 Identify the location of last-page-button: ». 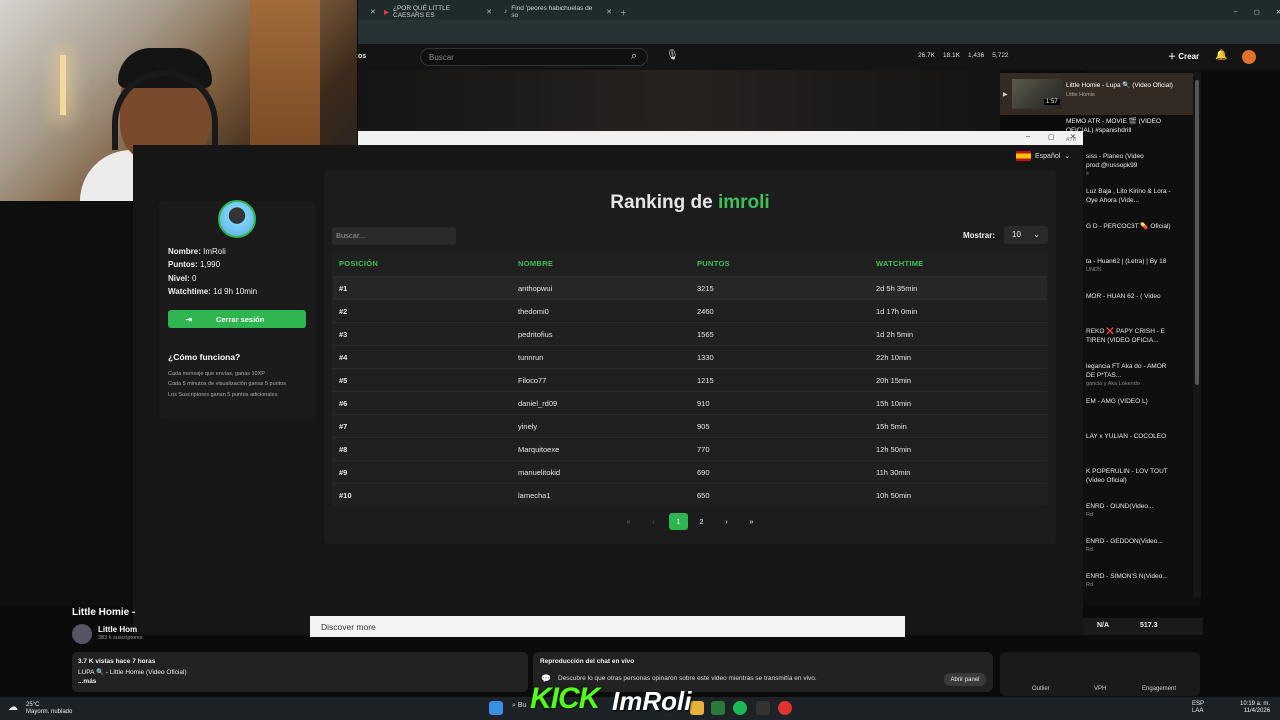
(751, 521).